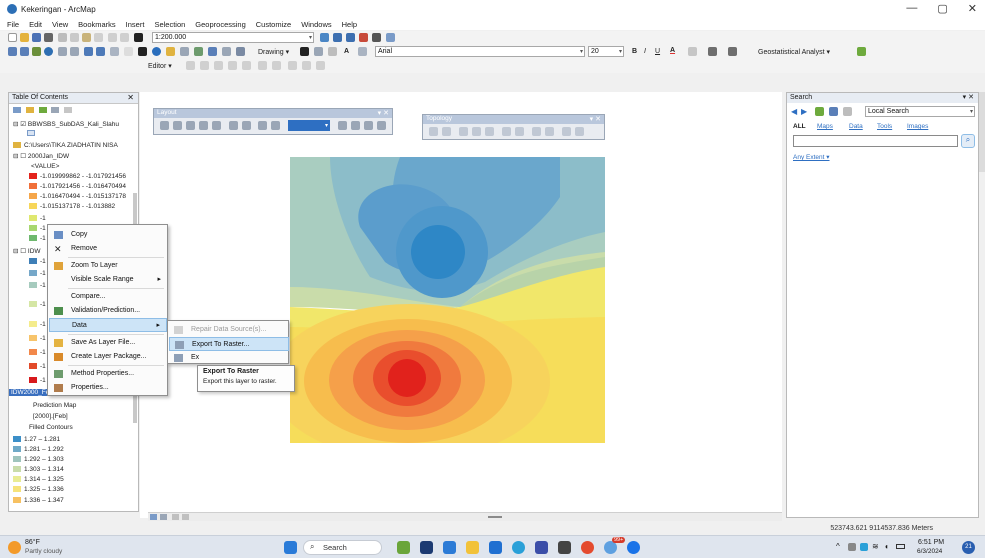 The height and width of the screenshot is (558, 985). I want to click on layout-zoom-in-icon, so click(164, 125).